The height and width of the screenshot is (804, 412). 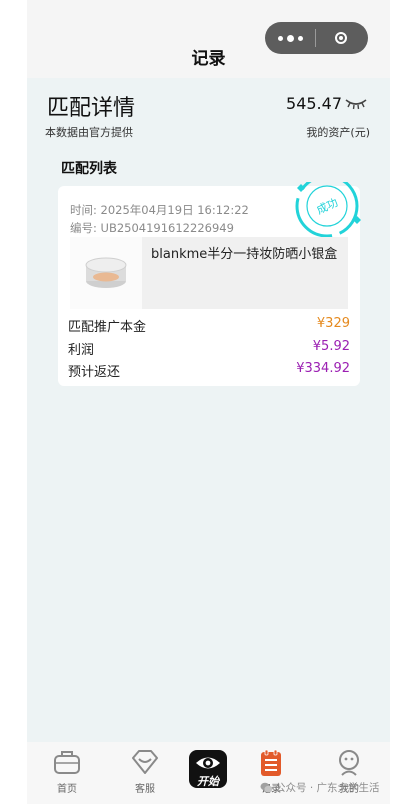 What do you see at coordinates (331, 346) in the screenshot?
I see `profit-value: ¥5.92` at bounding box center [331, 346].